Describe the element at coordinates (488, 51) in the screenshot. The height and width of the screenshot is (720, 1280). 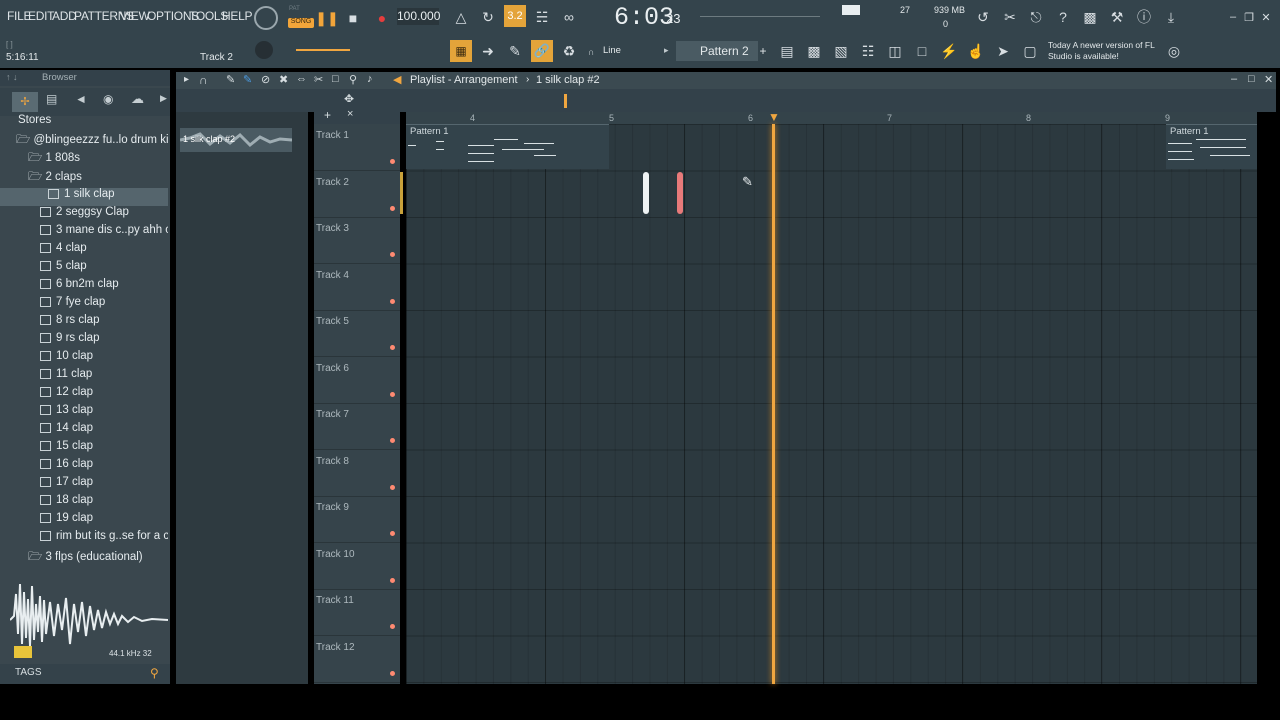
I see `arrow-right-icon: ➜` at that location.